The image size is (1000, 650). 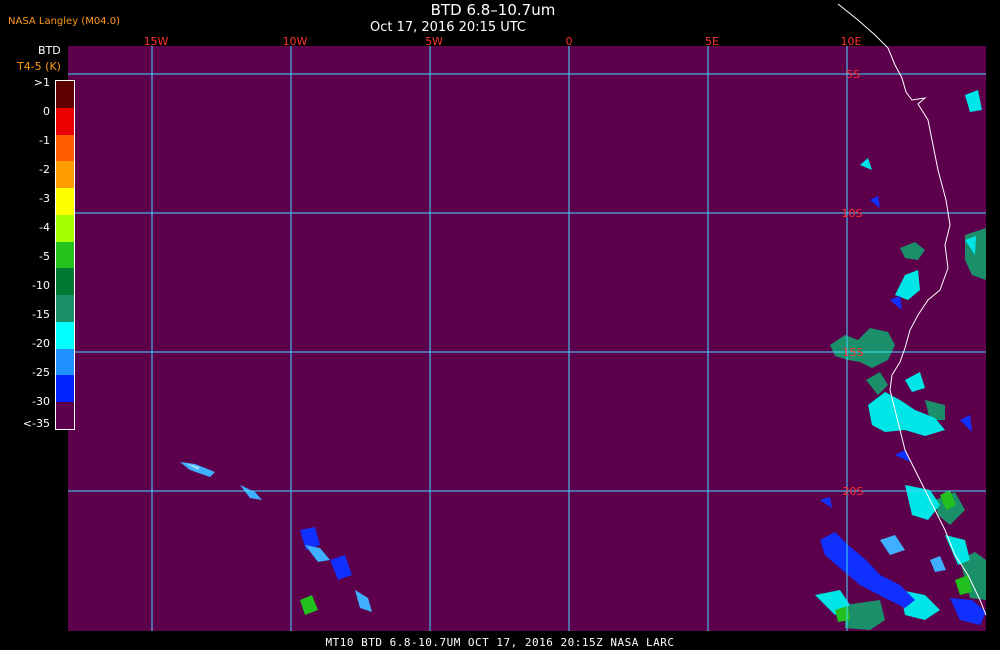 What do you see at coordinates (41, 82) in the screenshot?
I see `legend-tick-label: >1` at bounding box center [41, 82].